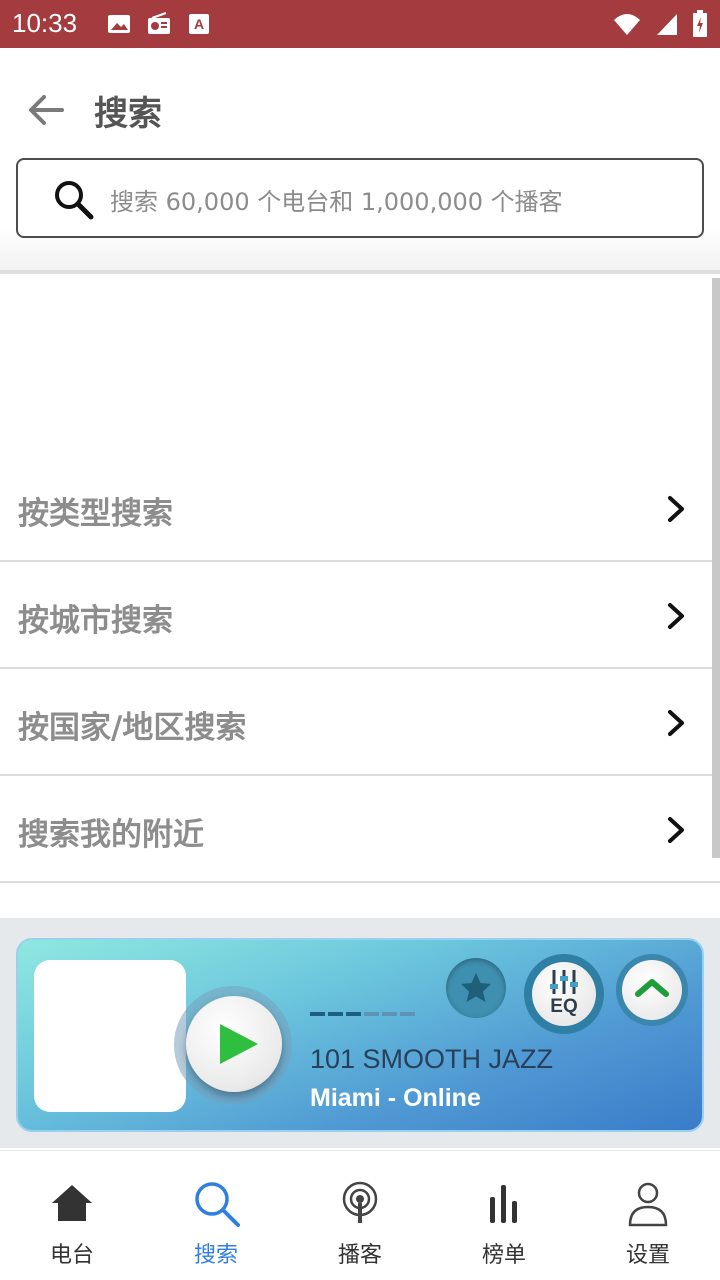  I want to click on equalizer-button: EQ, so click(564, 994).